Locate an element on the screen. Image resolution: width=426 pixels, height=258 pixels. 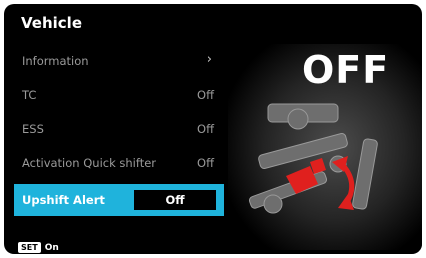
chevron-right-icon: › is located at coordinates (209, 59).